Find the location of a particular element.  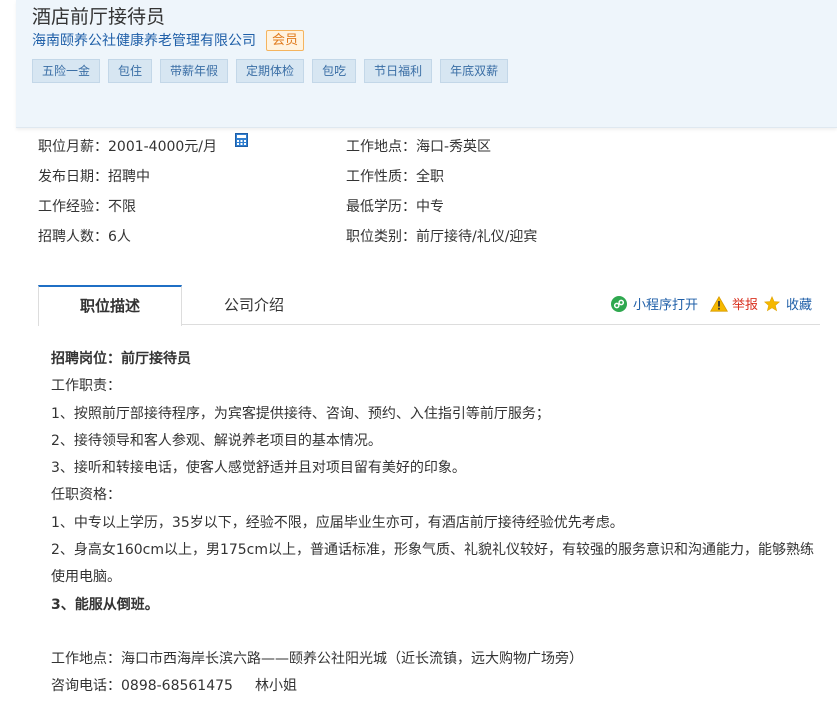

headcount-row: 招聘人数：6人 is located at coordinates (84, 237).